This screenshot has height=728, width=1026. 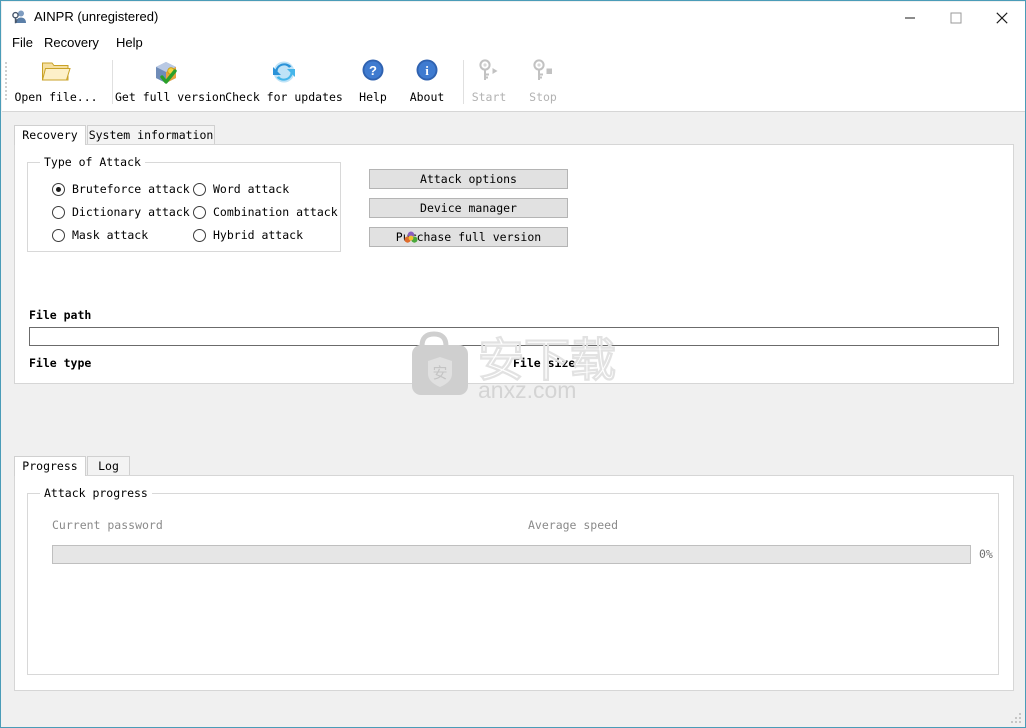 I want to click on info-circle-icon: i, so click(x=427, y=72).